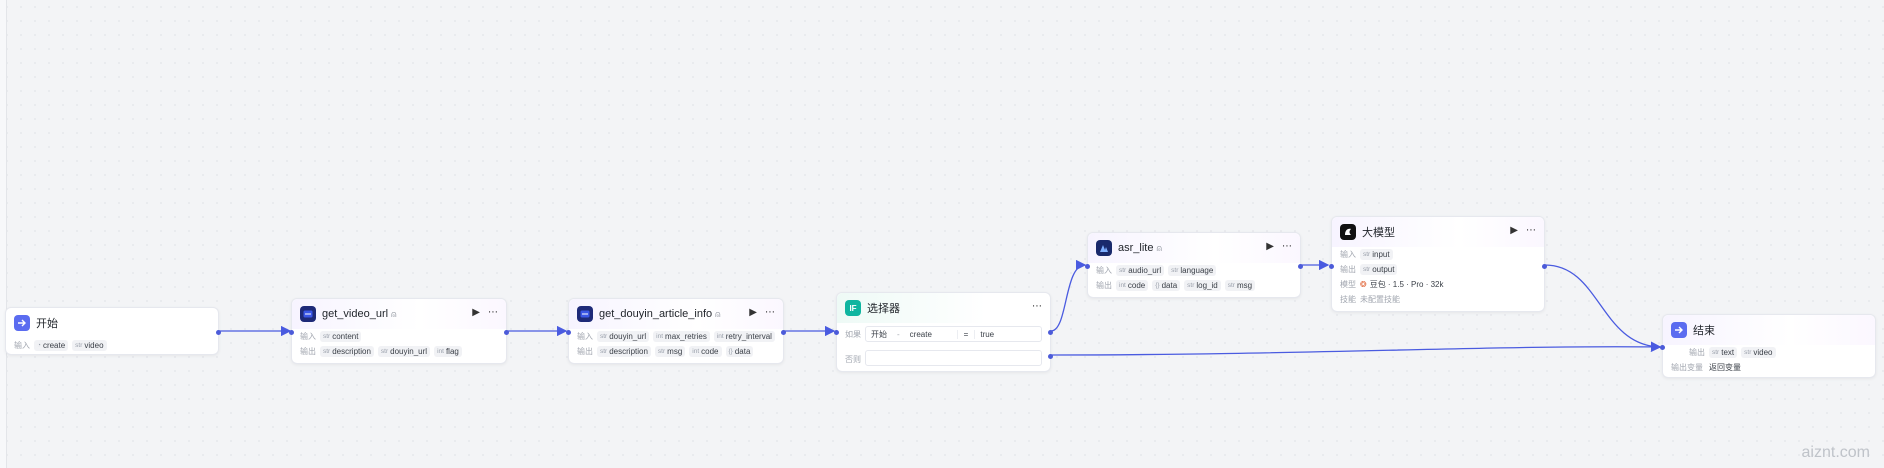 The image size is (1884, 468). I want to click on condition-left-var: create, so click(920, 334).